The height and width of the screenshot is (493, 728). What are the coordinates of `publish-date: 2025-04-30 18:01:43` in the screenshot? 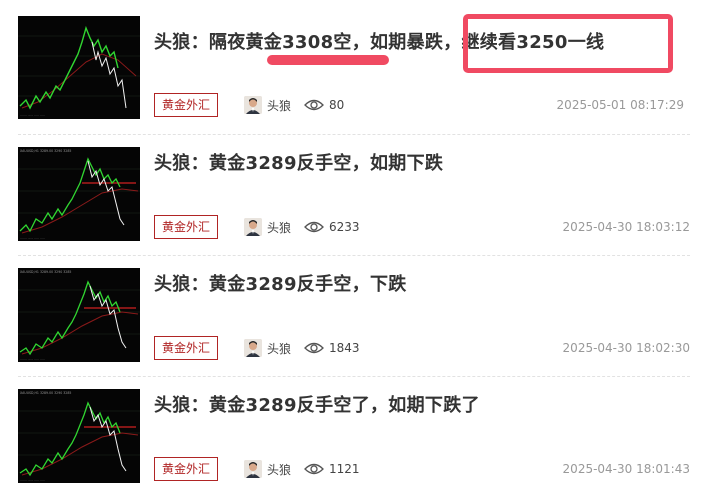 It's located at (626, 469).